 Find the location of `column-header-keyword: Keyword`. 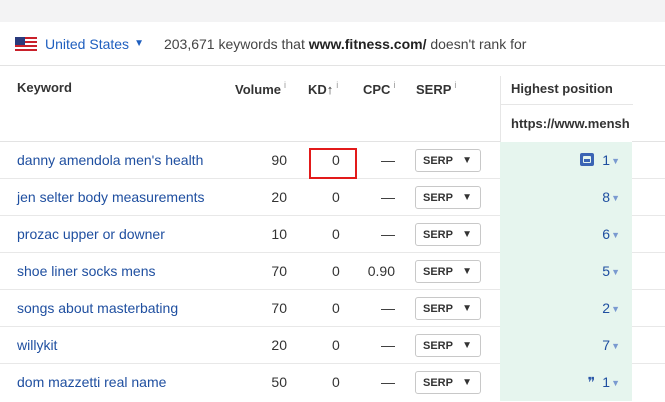

column-header-keyword: Keyword is located at coordinates (44, 87).